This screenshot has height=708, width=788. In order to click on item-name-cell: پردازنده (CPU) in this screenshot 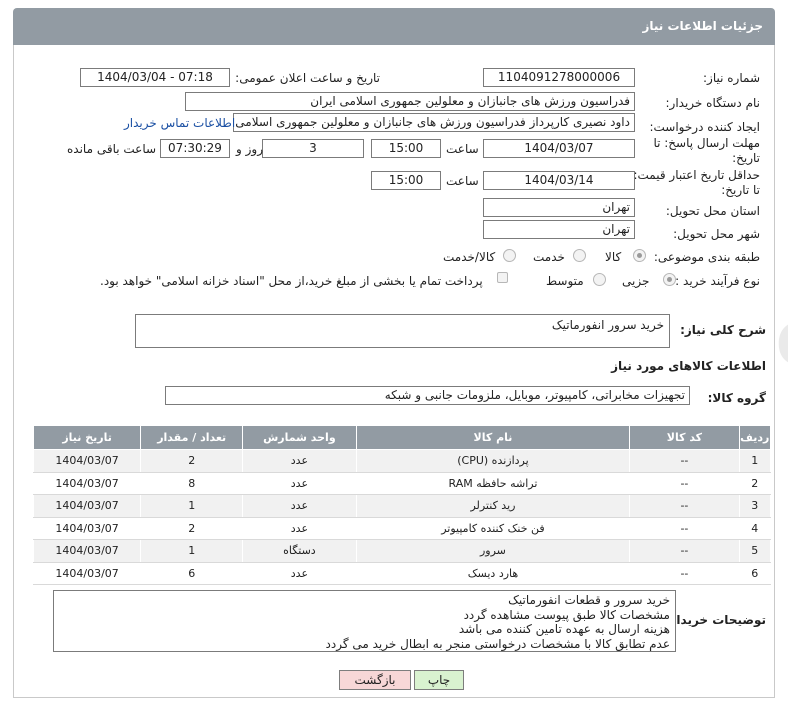, I will do `click(493, 461)`.